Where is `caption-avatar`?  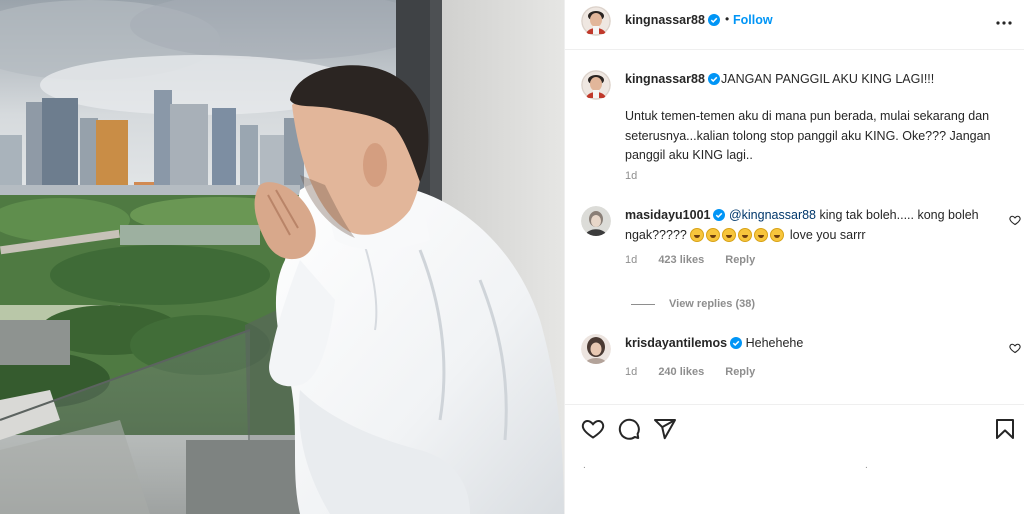 caption-avatar is located at coordinates (596, 85).